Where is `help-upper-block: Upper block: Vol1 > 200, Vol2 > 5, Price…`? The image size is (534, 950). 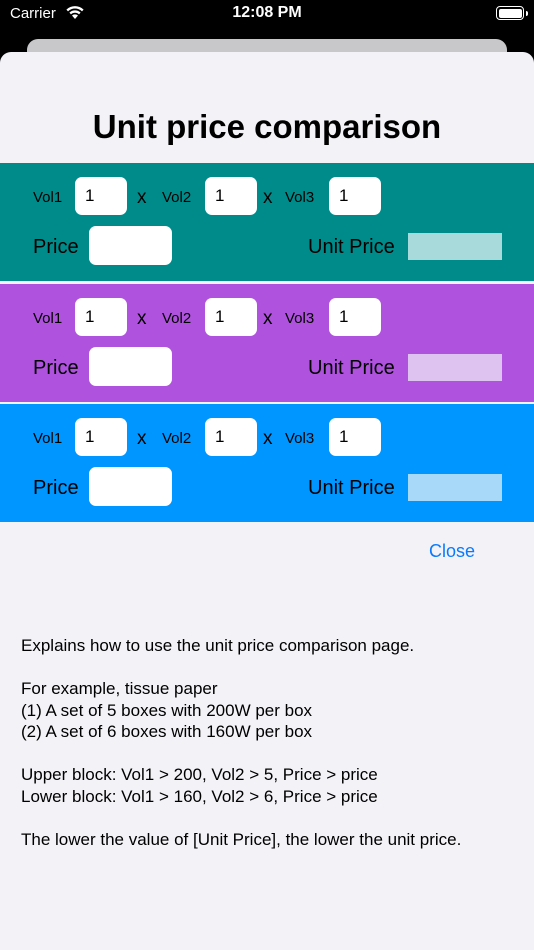 help-upper-block: Upper block: Vol1 > 200, Vol2 > 5, Price… is located at coordinates (199, 774).